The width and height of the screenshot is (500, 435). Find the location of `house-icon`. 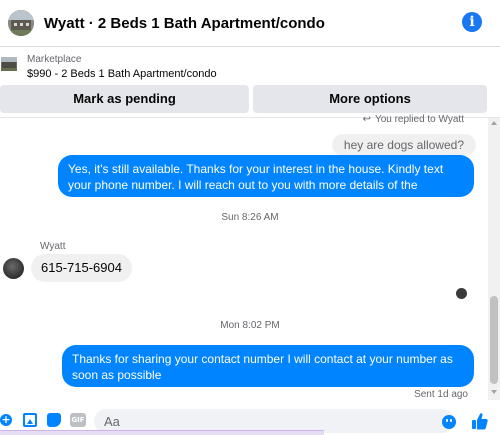

house-icon is located at coordinates (9, 64).